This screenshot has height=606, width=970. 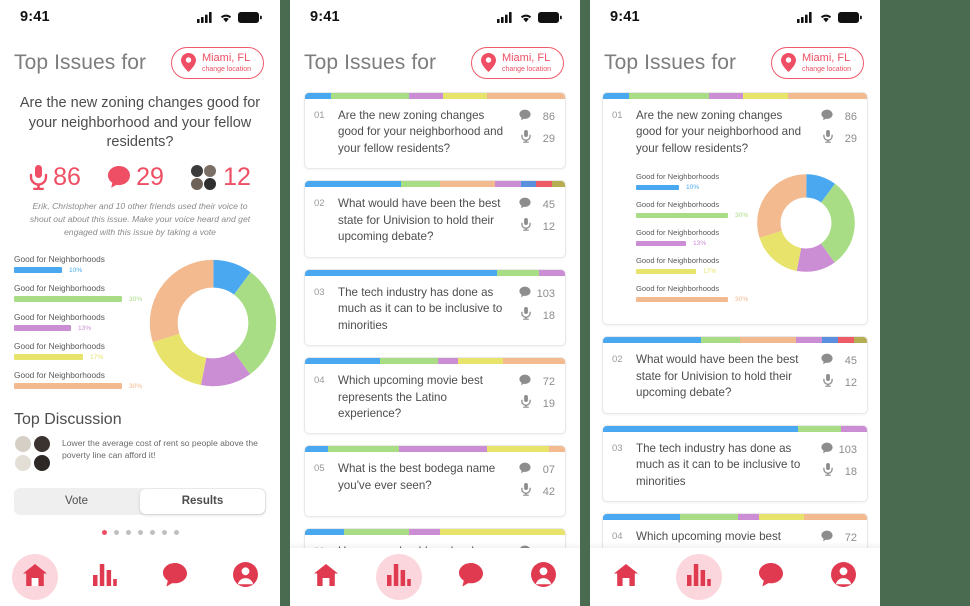 I want to click on metric-comments-value: 86, so click(x=850, y=117).